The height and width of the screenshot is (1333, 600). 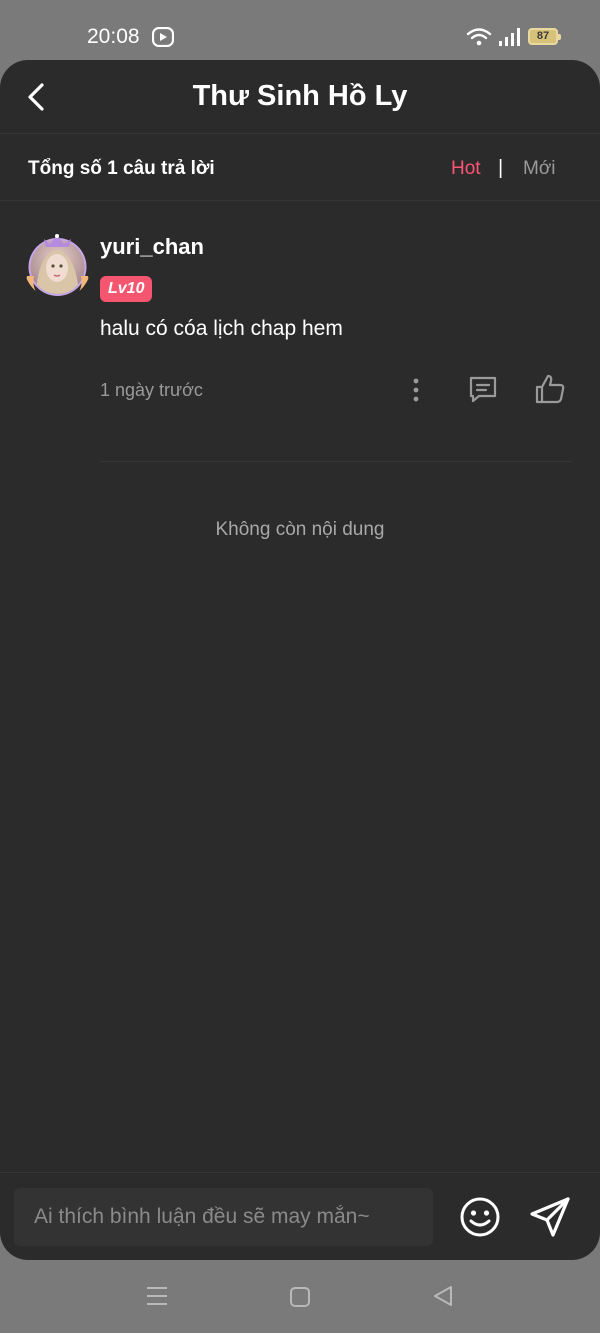 What do you see at coordinates (509, 37) in the screenshot?
I see `signal-icon` at bounding box center [509, 37].